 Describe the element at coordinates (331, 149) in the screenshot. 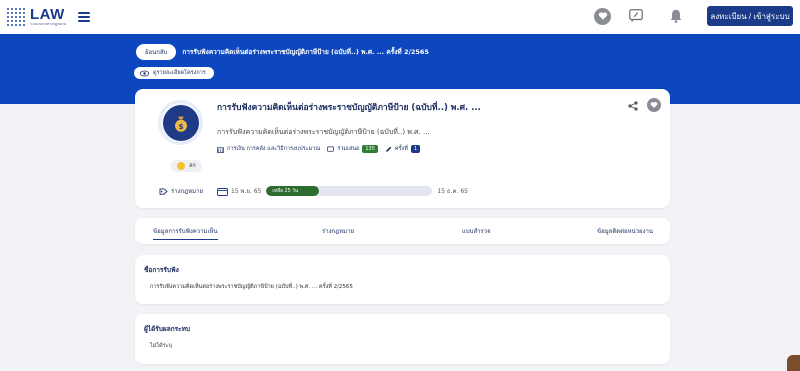

I see `comment-icon` at that location.